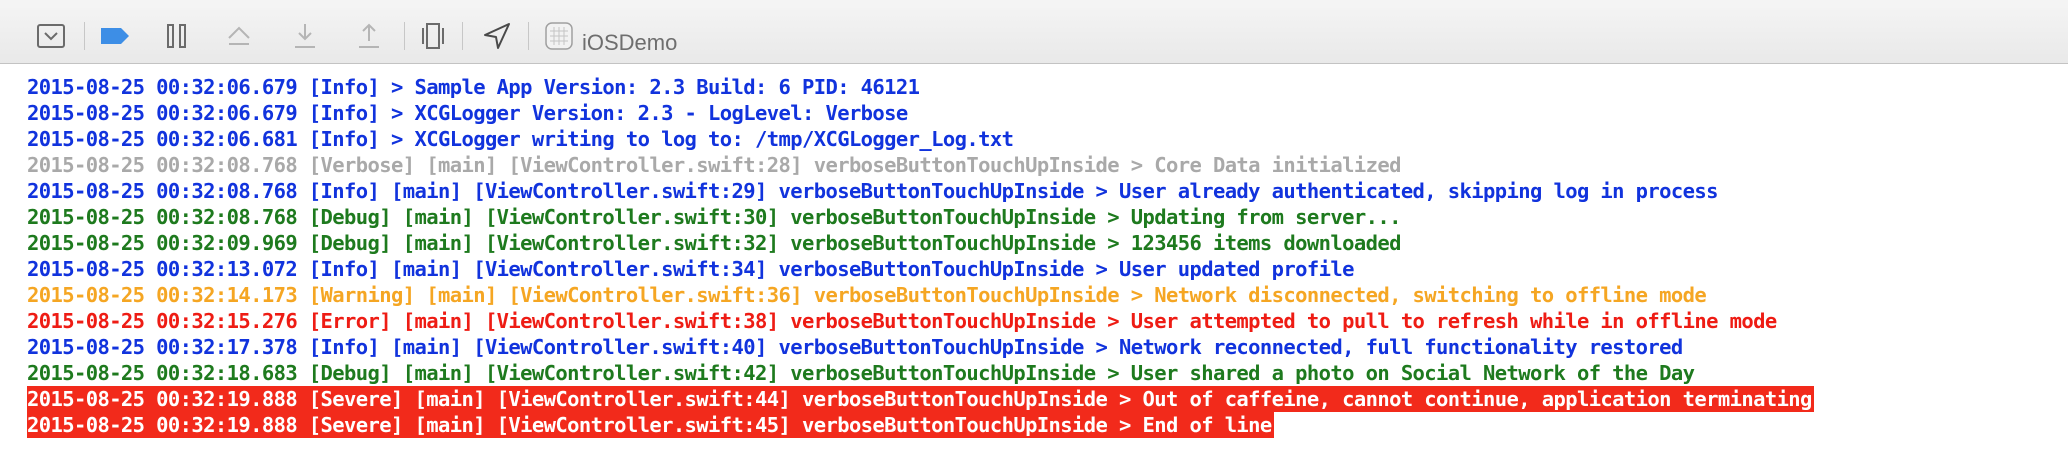 This screenshot has width=2068, height=470. I want to click on pause-button, so click(177, 36).